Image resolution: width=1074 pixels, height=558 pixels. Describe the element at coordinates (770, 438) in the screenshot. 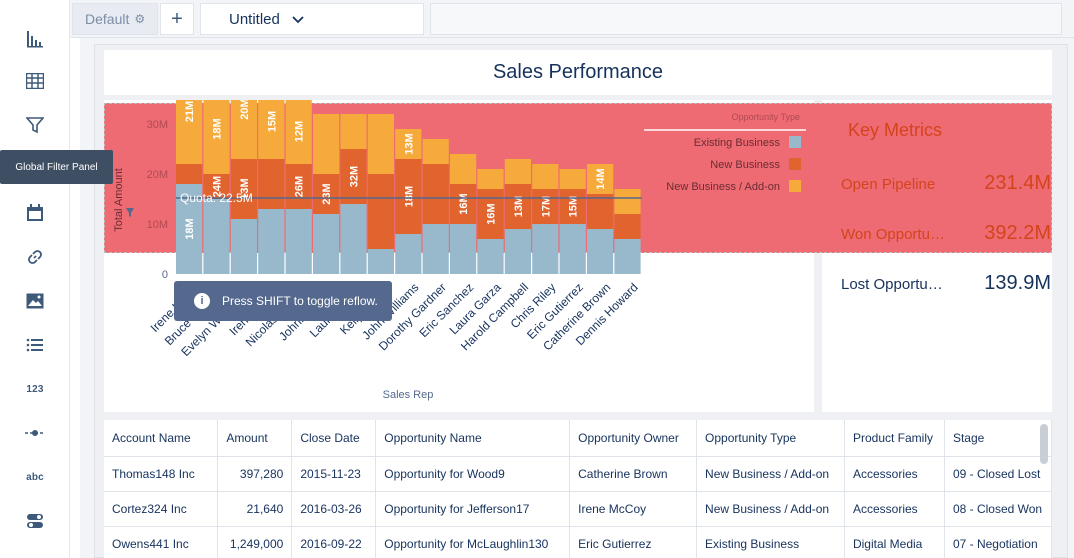

I see `column-header: Opportunity Type` at that location.